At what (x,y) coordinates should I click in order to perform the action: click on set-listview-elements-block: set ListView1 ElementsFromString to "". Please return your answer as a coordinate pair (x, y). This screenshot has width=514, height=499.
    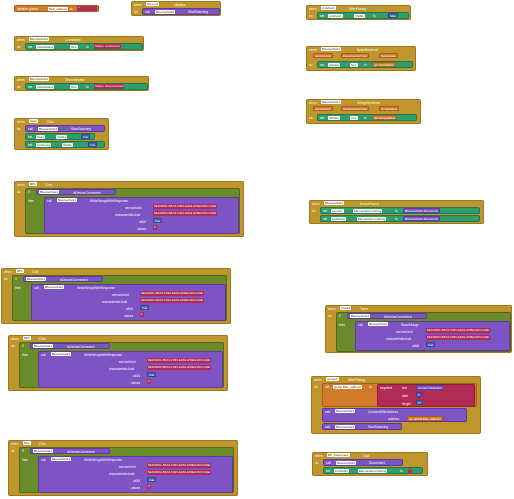
    Looking at the image, I should click on (373, 470).